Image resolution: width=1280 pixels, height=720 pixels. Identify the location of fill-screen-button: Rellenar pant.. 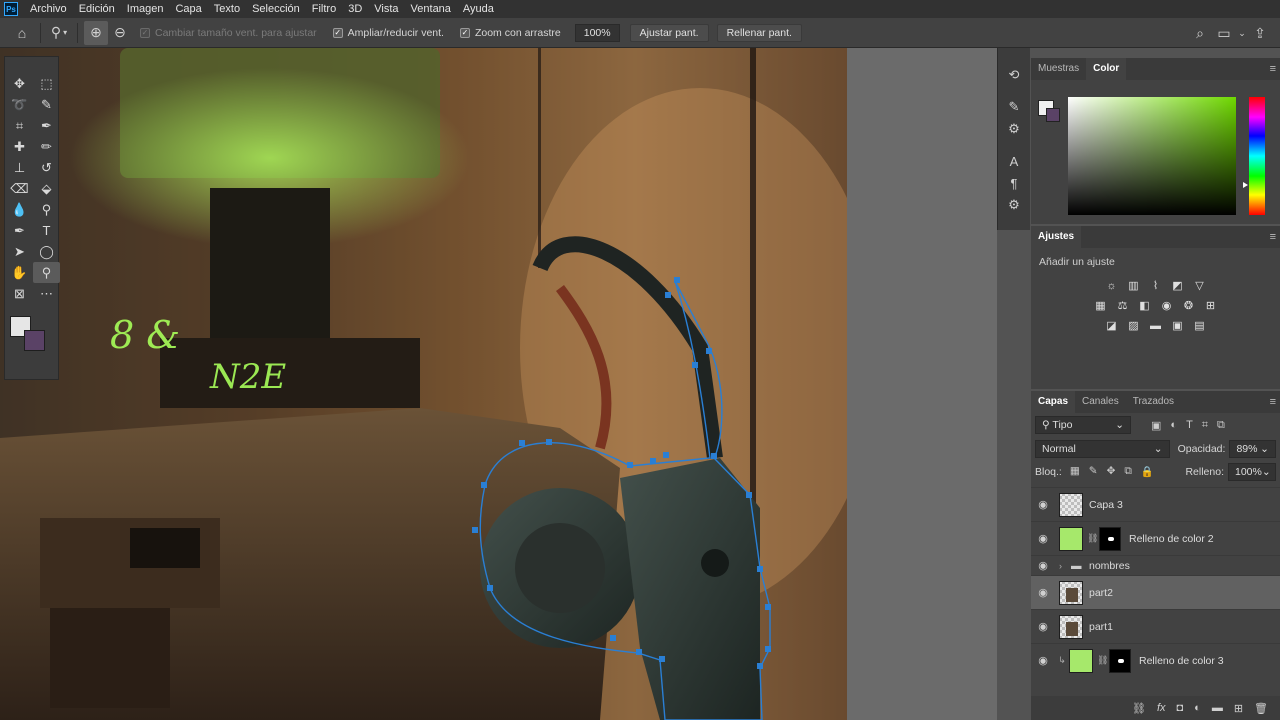
(759, 32).